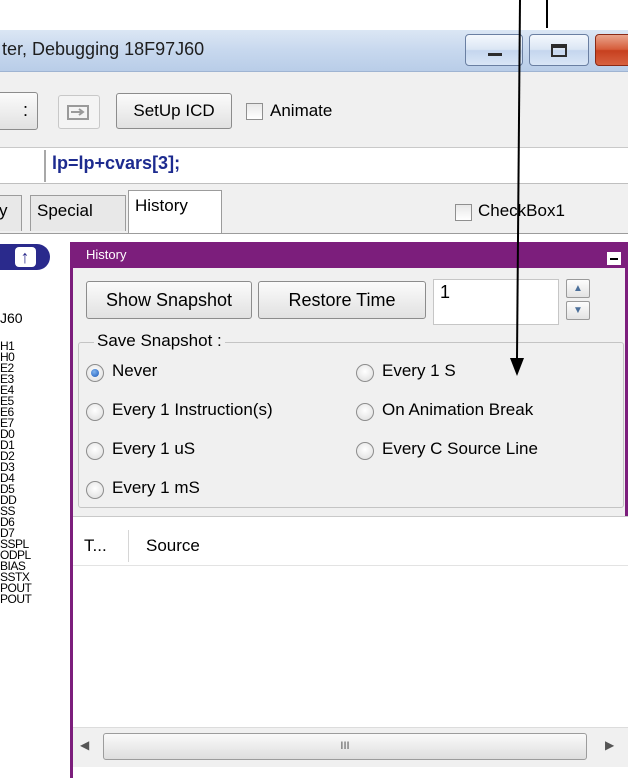  Describe the element at coordinates (350, 565) in the screenshot. I see `header-divider` at that location.